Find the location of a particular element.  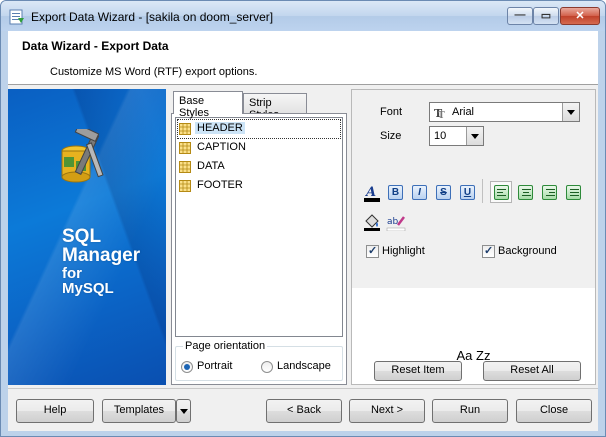

truetype-font-icon: T T is located at coordinates (439, 112).